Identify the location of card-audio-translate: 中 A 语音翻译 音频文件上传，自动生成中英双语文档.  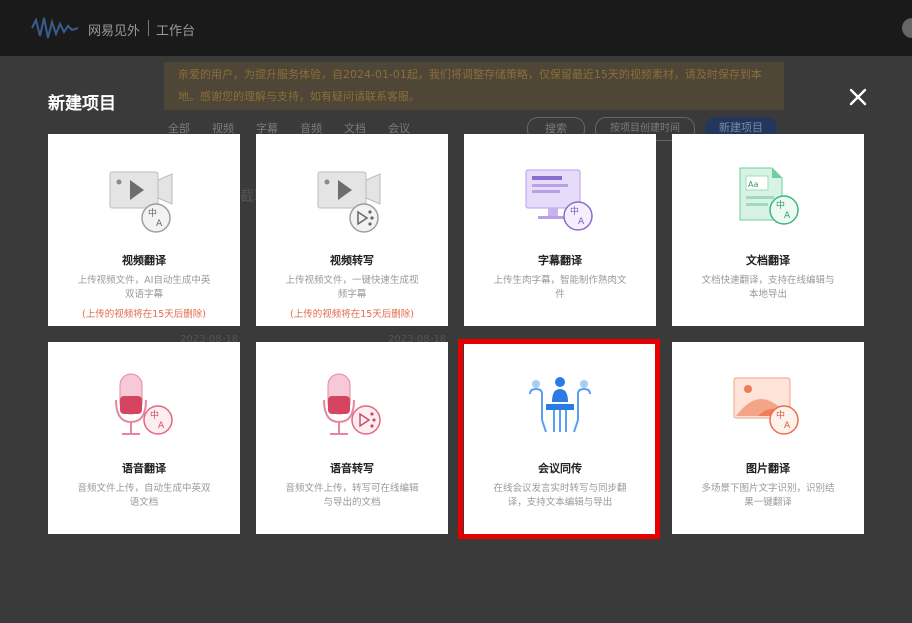
(144, 438).